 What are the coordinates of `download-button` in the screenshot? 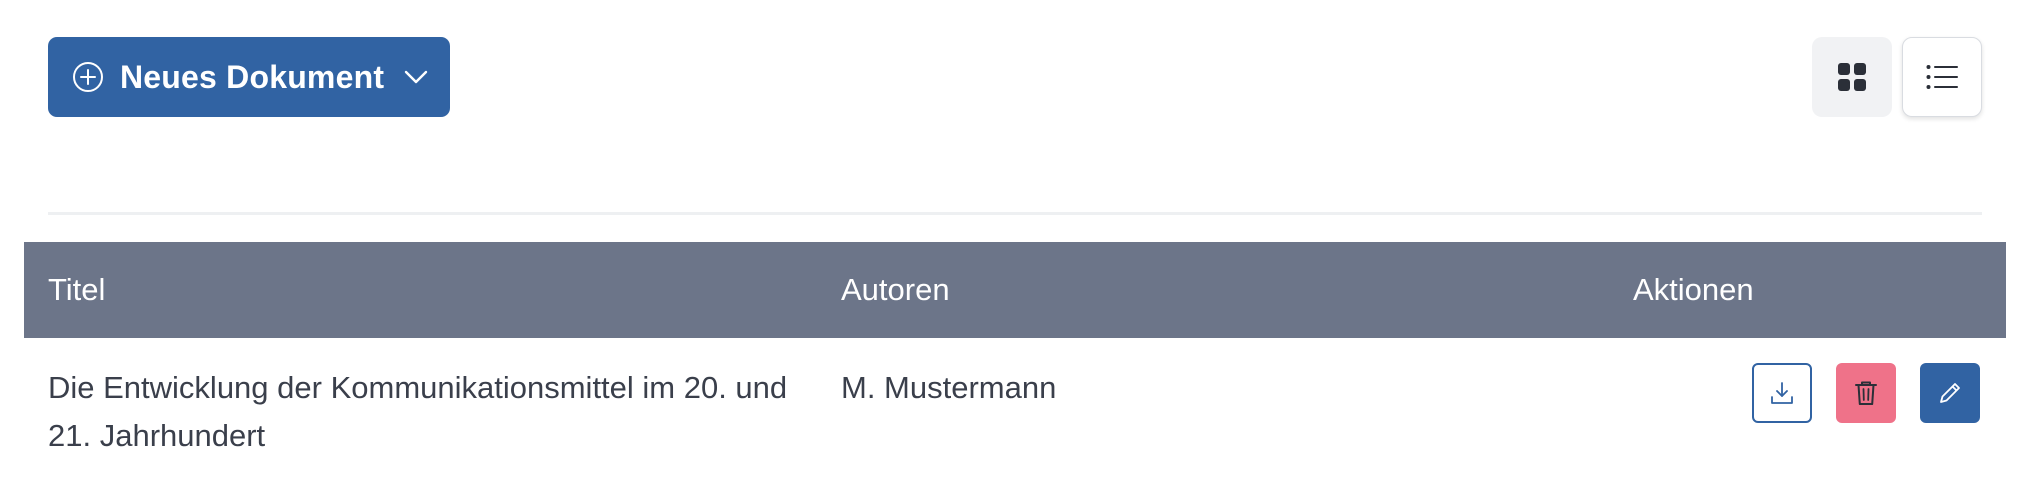 It's located at (1782, 393).